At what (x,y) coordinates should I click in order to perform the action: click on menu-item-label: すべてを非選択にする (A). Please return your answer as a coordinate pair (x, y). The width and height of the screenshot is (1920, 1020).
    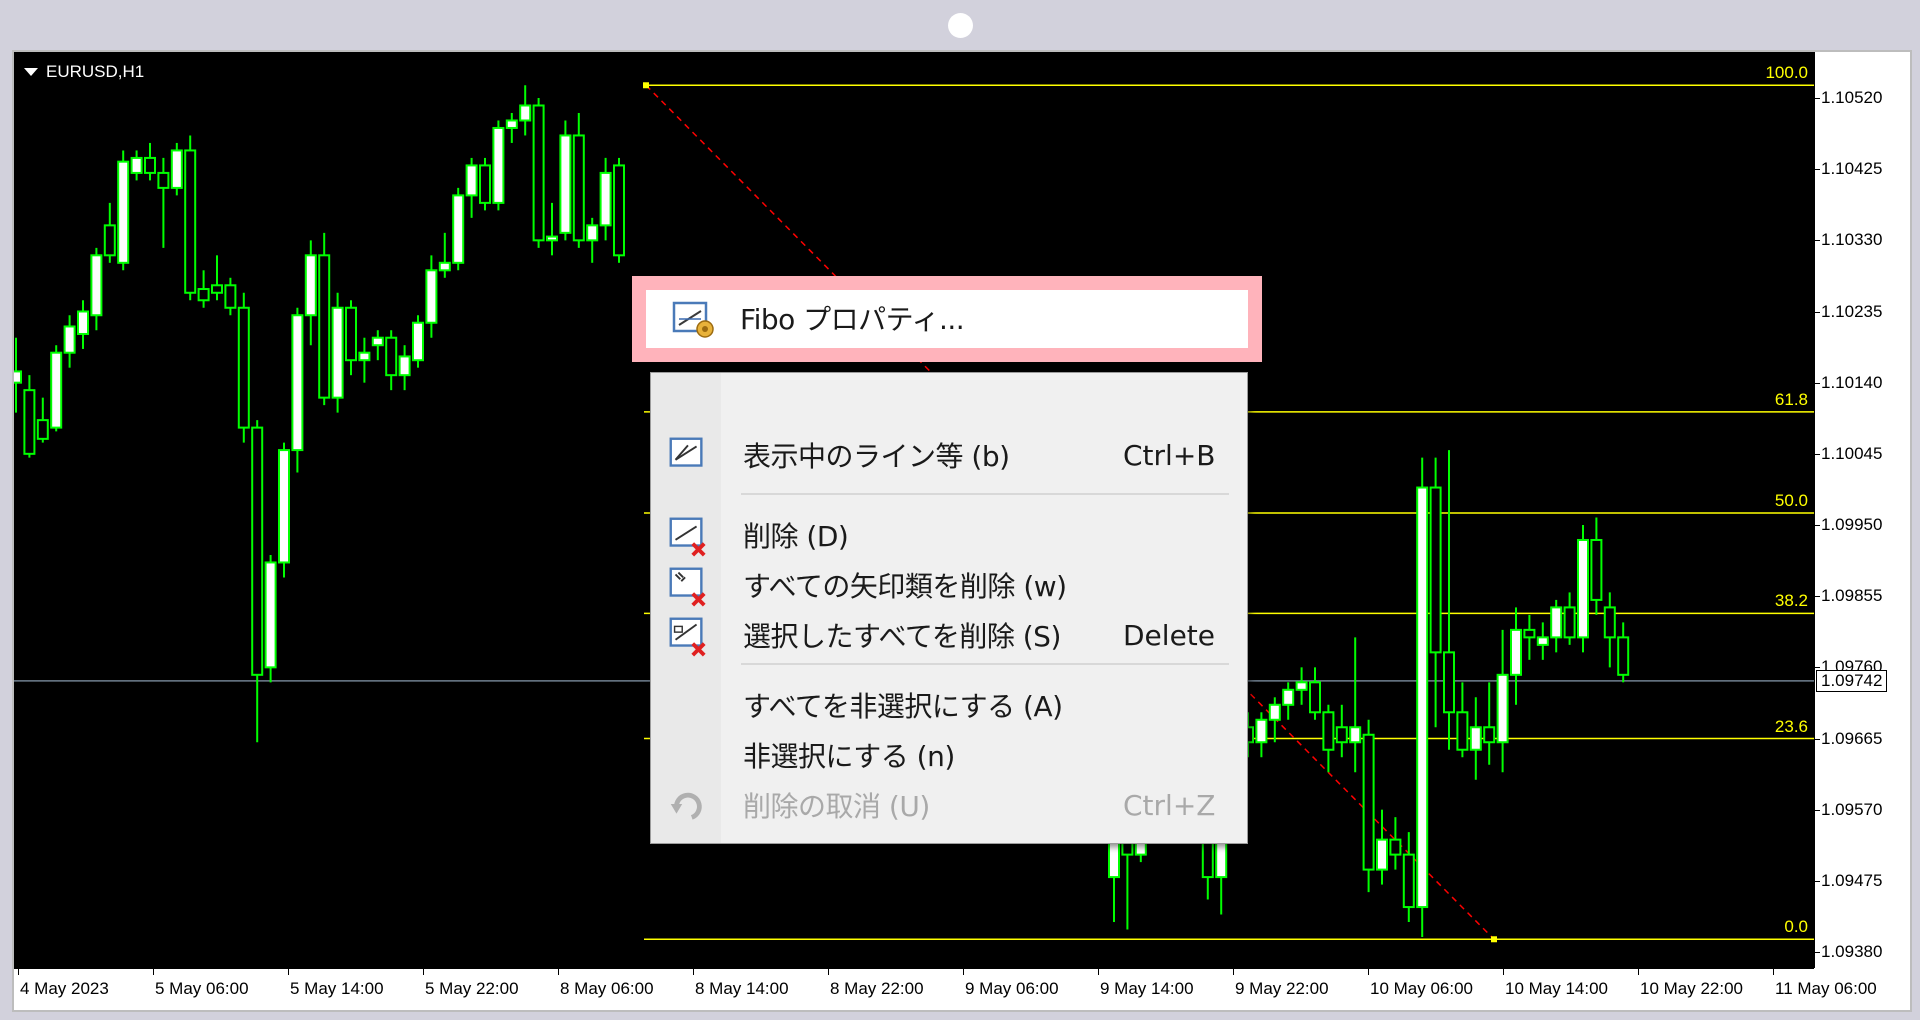
    Looking at the image, I should click on (903, 706).